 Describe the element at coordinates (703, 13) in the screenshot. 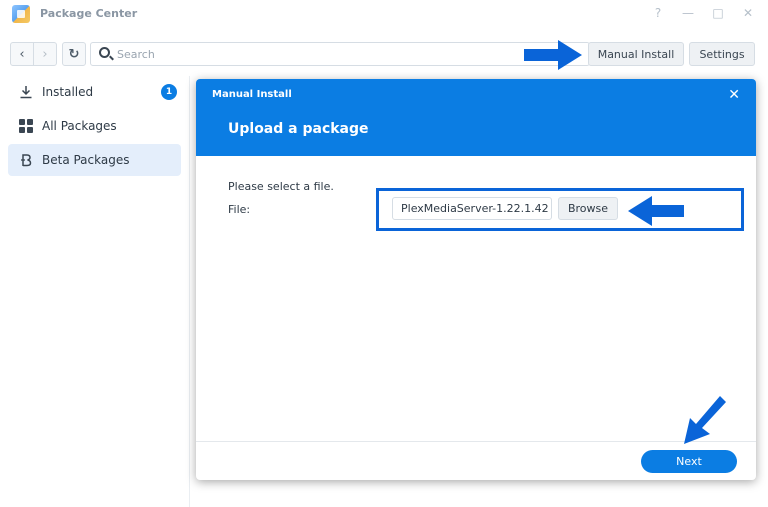

I see `window-controls: ? — □ ✕` at that location.